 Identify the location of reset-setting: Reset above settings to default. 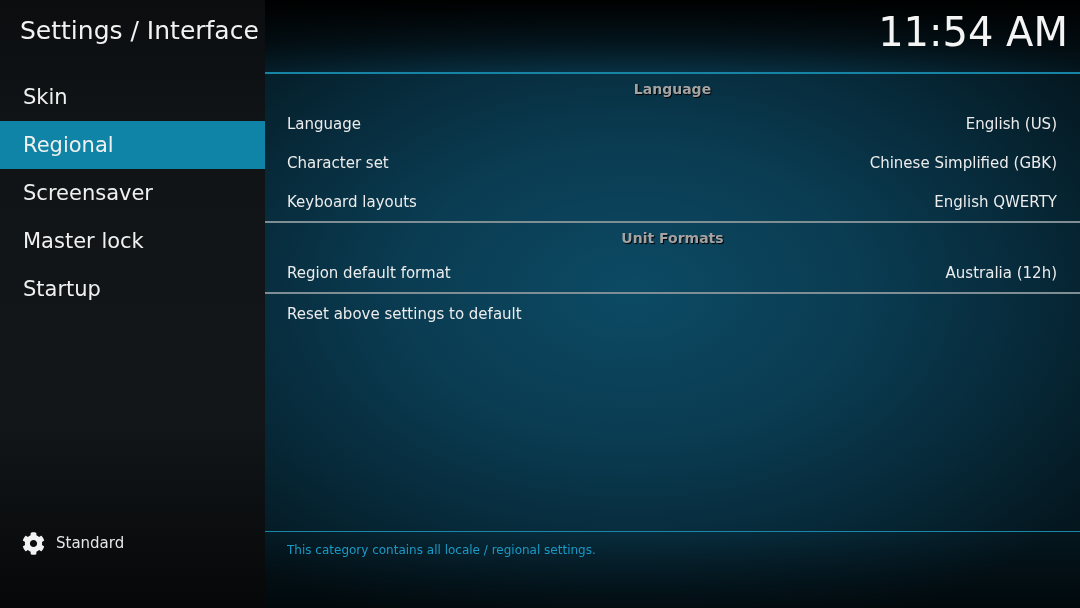
(404, 314).